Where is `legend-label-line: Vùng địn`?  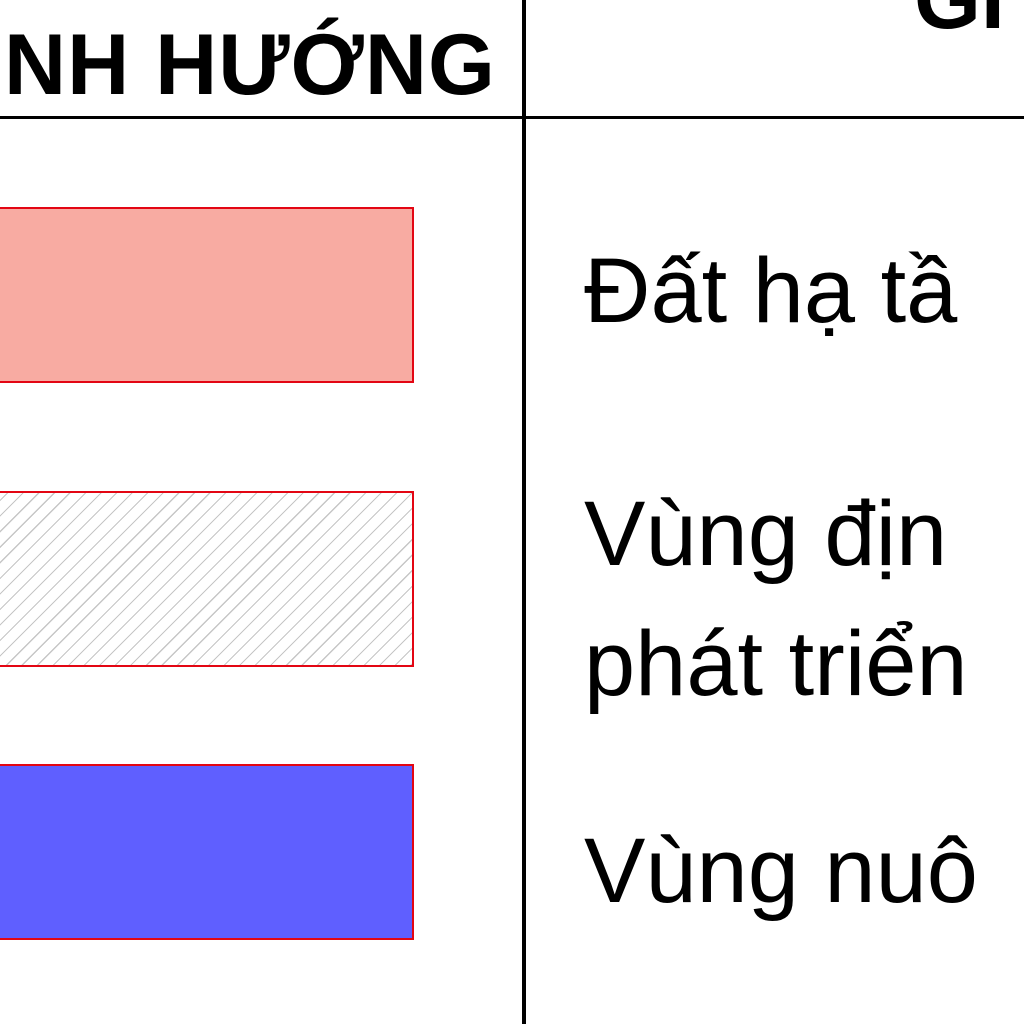 legend-label-line: Vùng địn is located at coordinates (766, 534).